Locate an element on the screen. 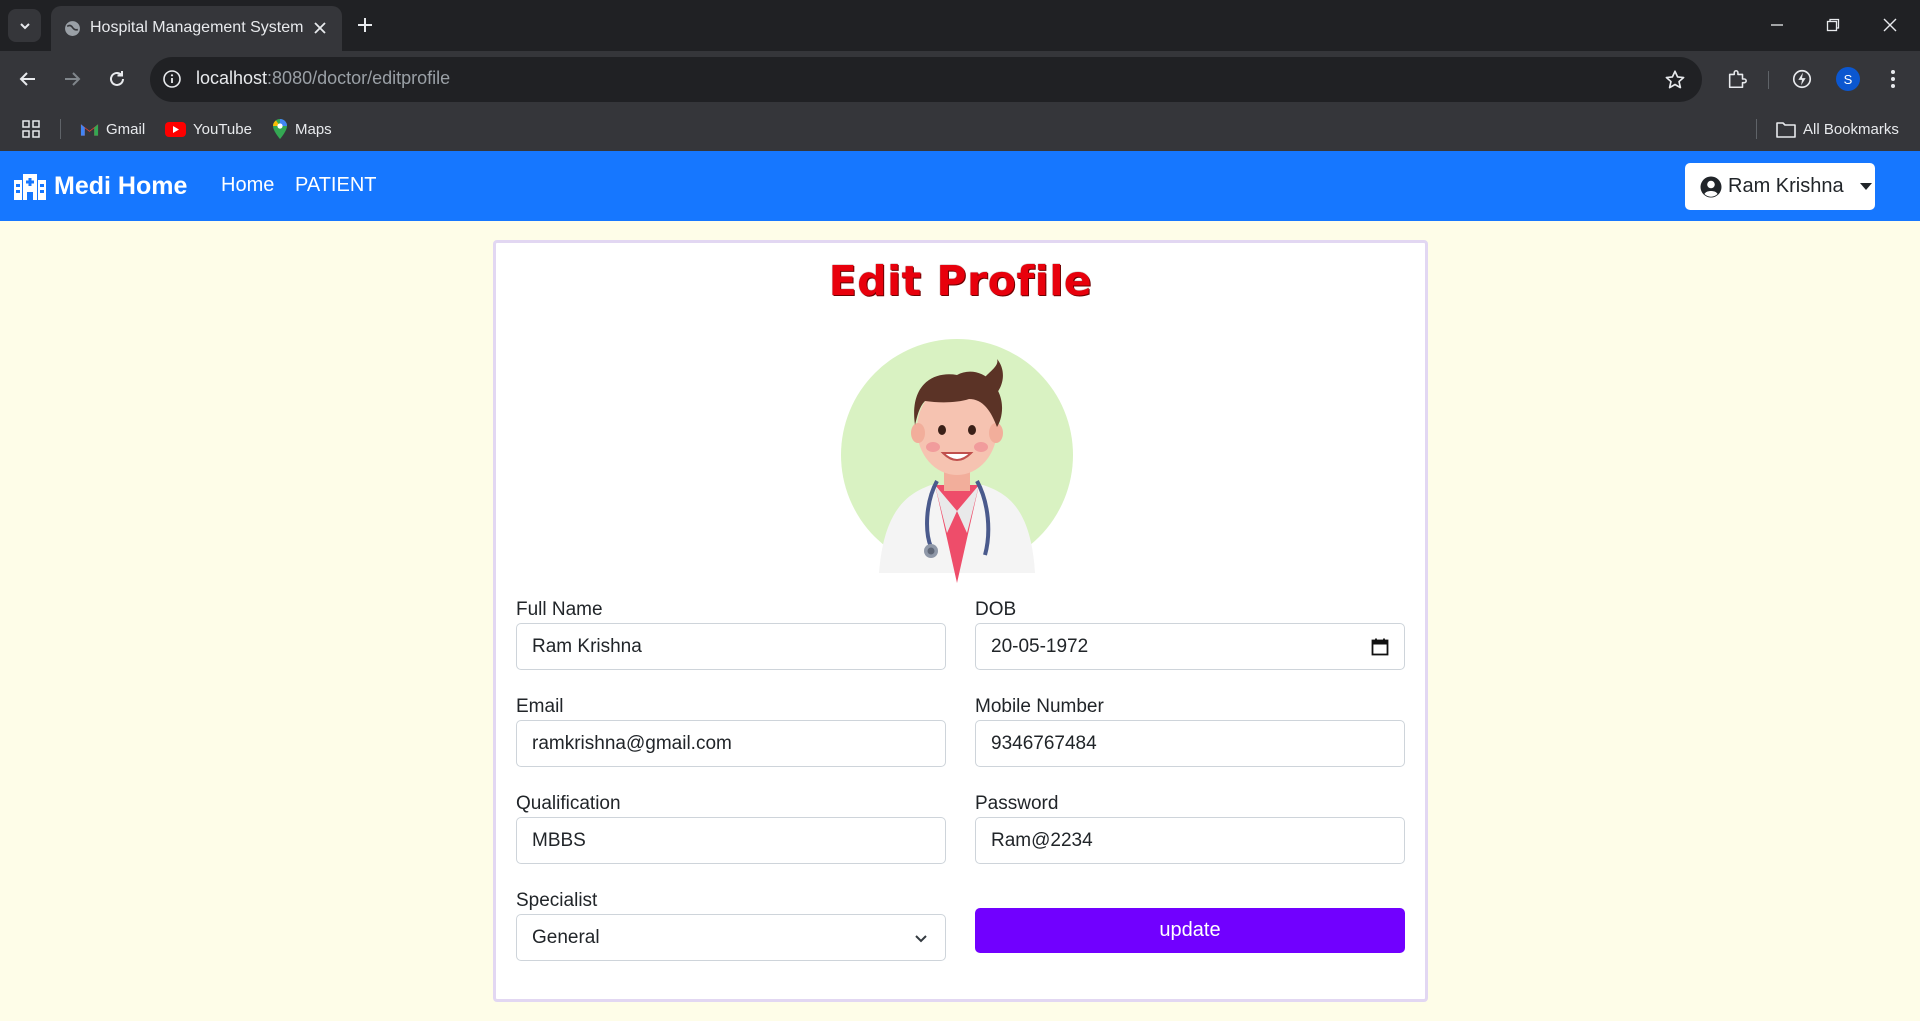 This screenshot has height=1021, width=1920. browser-toolbar: localhost:8080/doctor/editprofile S is located at coordinates (960, 79).